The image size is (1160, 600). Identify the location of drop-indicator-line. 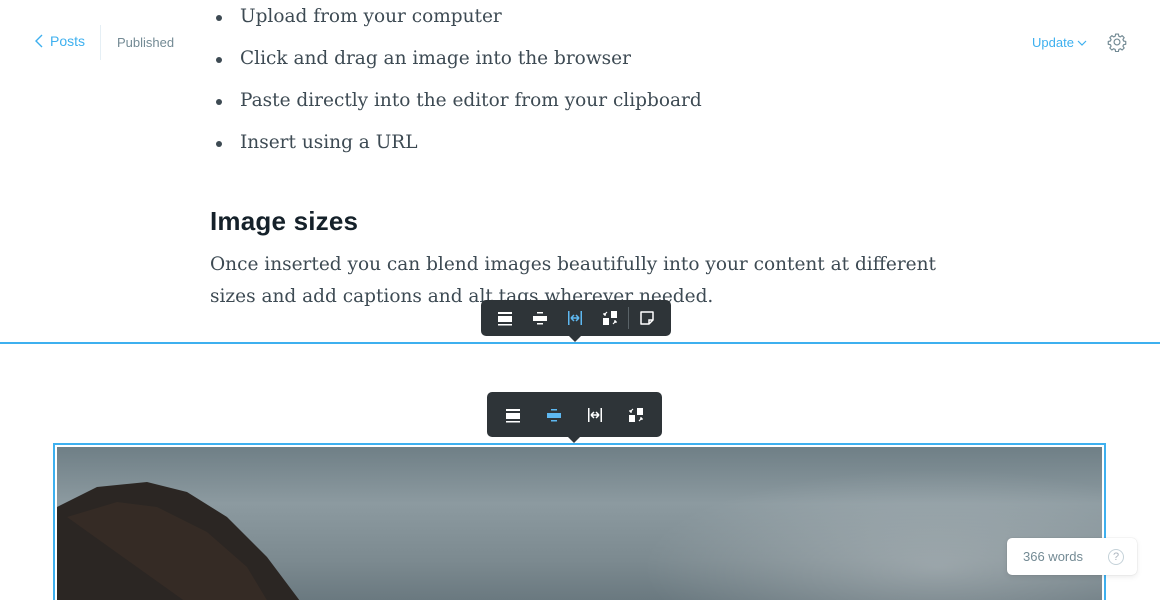
(580, 343).